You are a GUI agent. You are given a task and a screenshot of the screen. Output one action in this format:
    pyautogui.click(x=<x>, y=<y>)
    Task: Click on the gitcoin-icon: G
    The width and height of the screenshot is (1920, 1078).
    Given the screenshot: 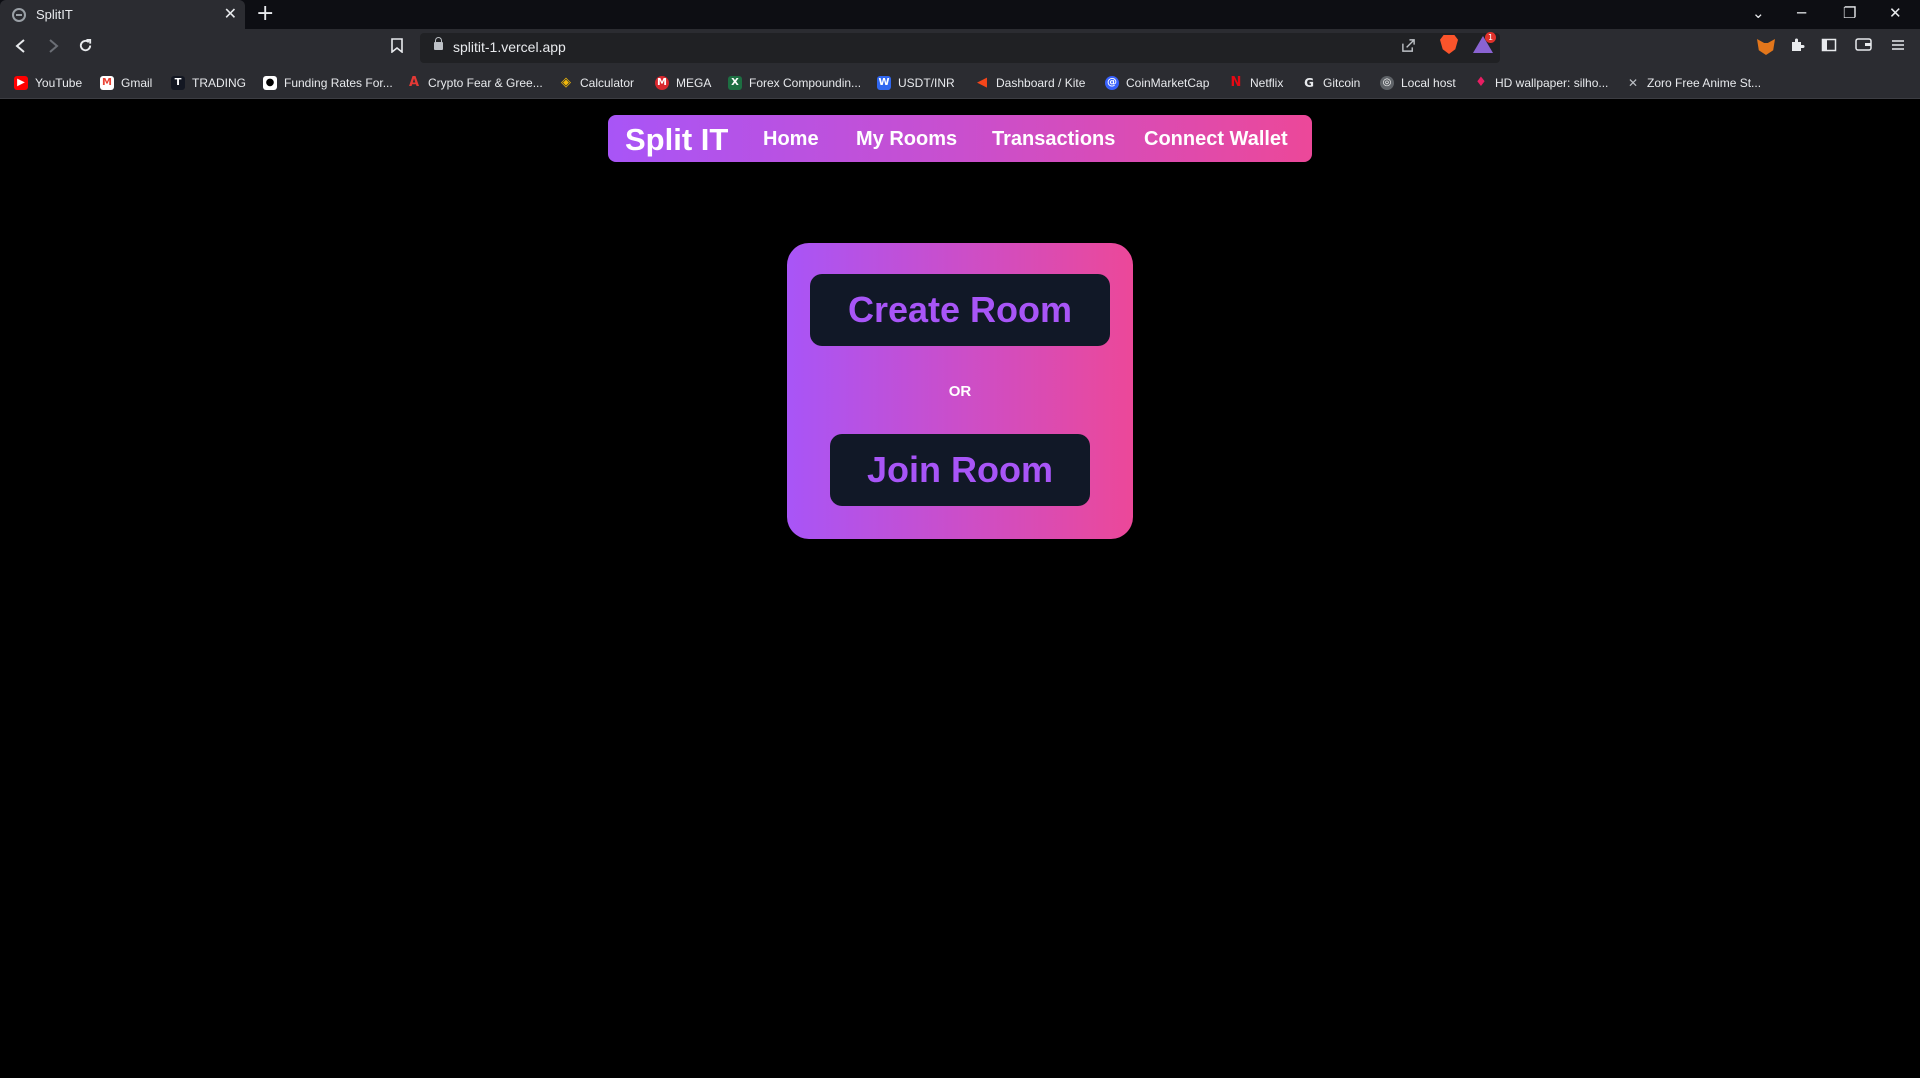 What is the action you would take?
    pyautogui.click(x=1309, y=83)
    